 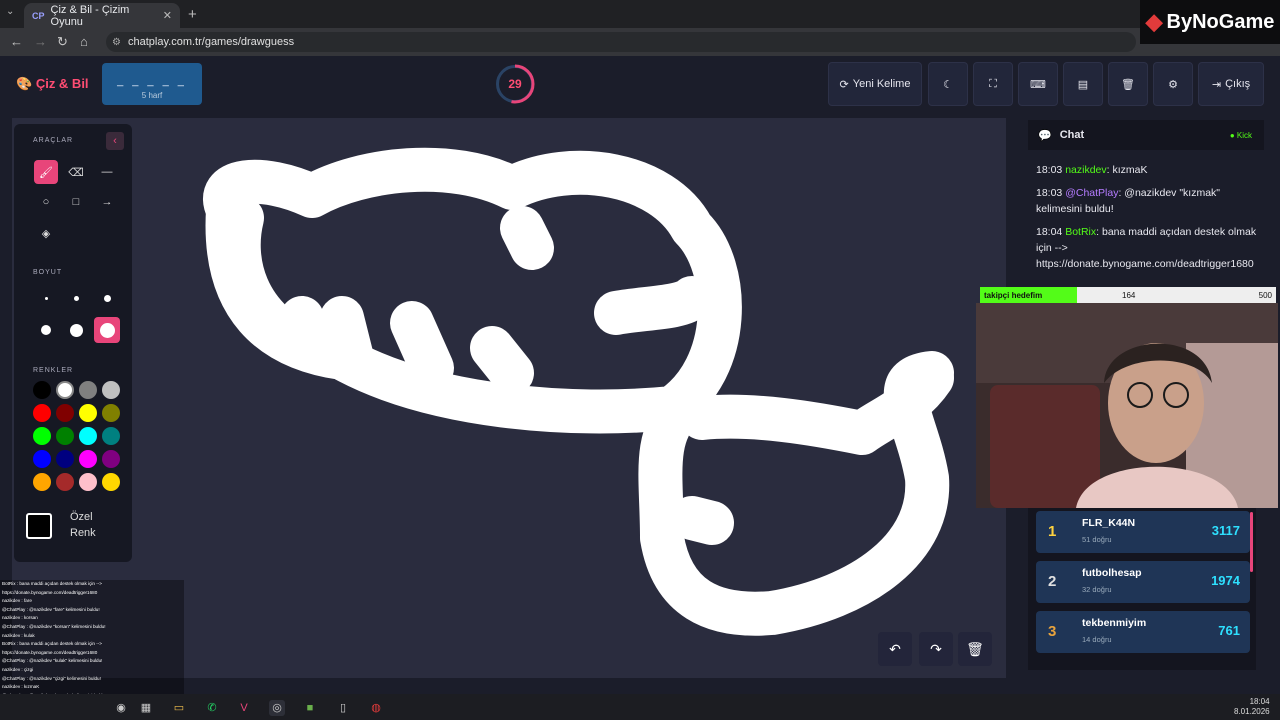 I want to click on archive-button: ▤, so click(x=1083, y=84).